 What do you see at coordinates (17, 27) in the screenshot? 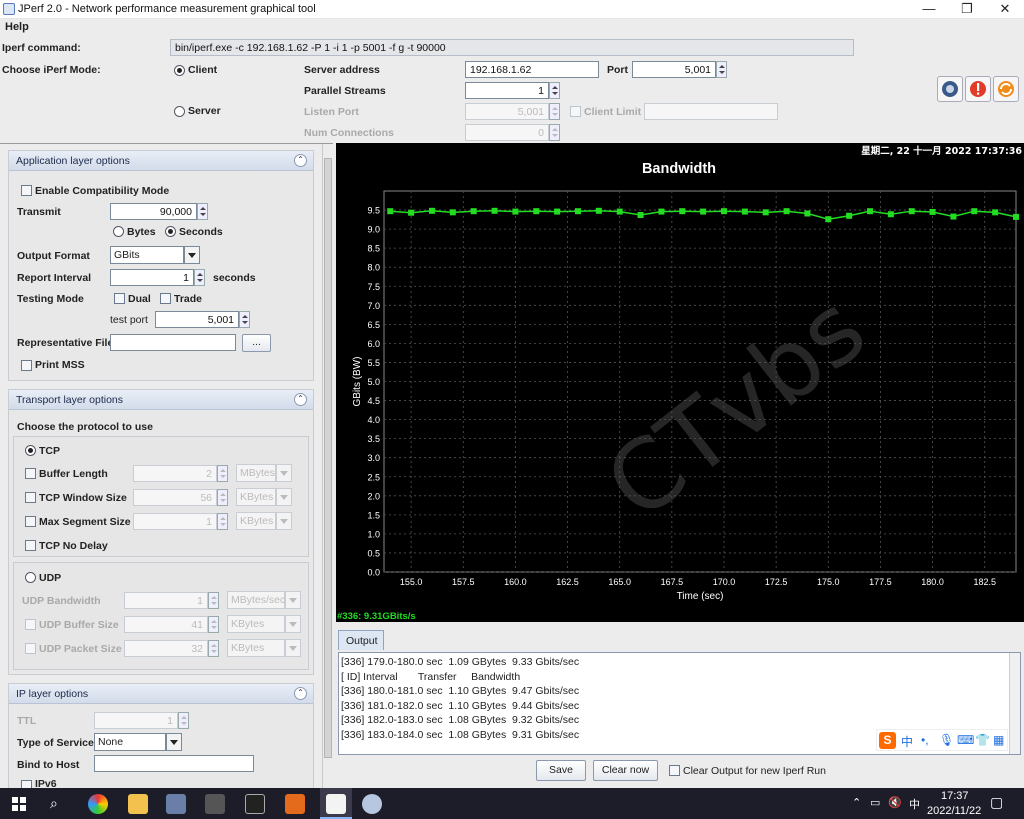
I see `menu-help: Help` at bounding box center [17, 27].